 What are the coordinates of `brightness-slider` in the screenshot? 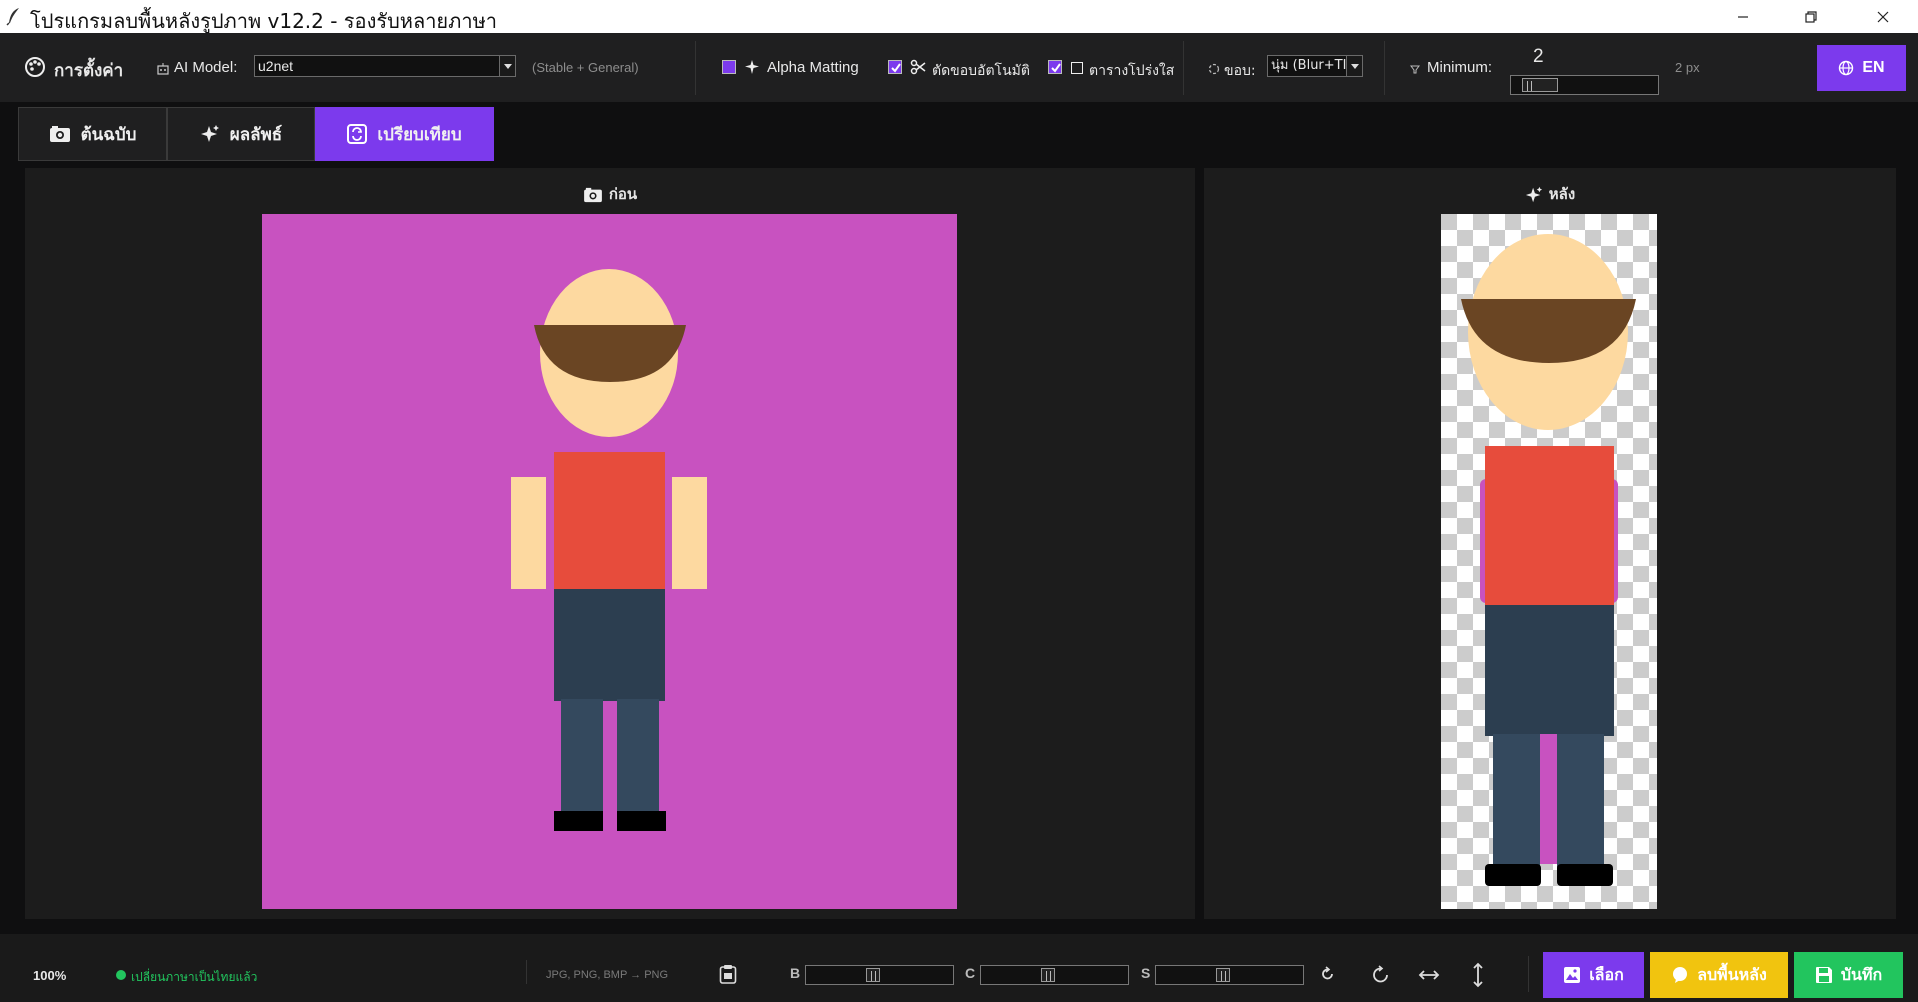 It's located at (879, 975).